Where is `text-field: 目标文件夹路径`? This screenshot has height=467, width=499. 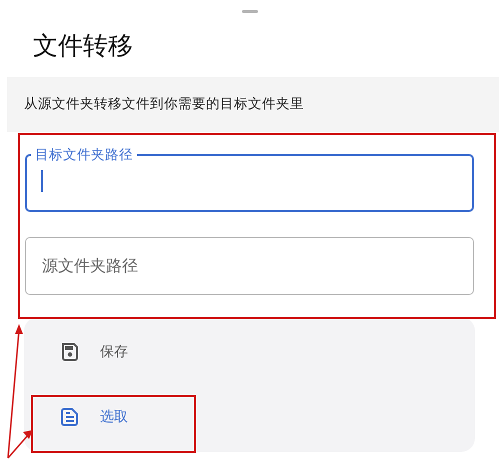
text-field: 目标文件夹路径 is located at coordinates (249, 179).